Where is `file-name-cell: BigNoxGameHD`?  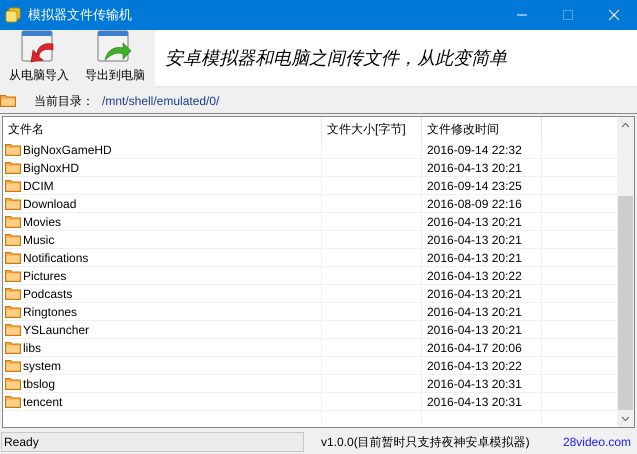 file-name-cell: BigNoxGameHD is located at coordinates (162, 149).